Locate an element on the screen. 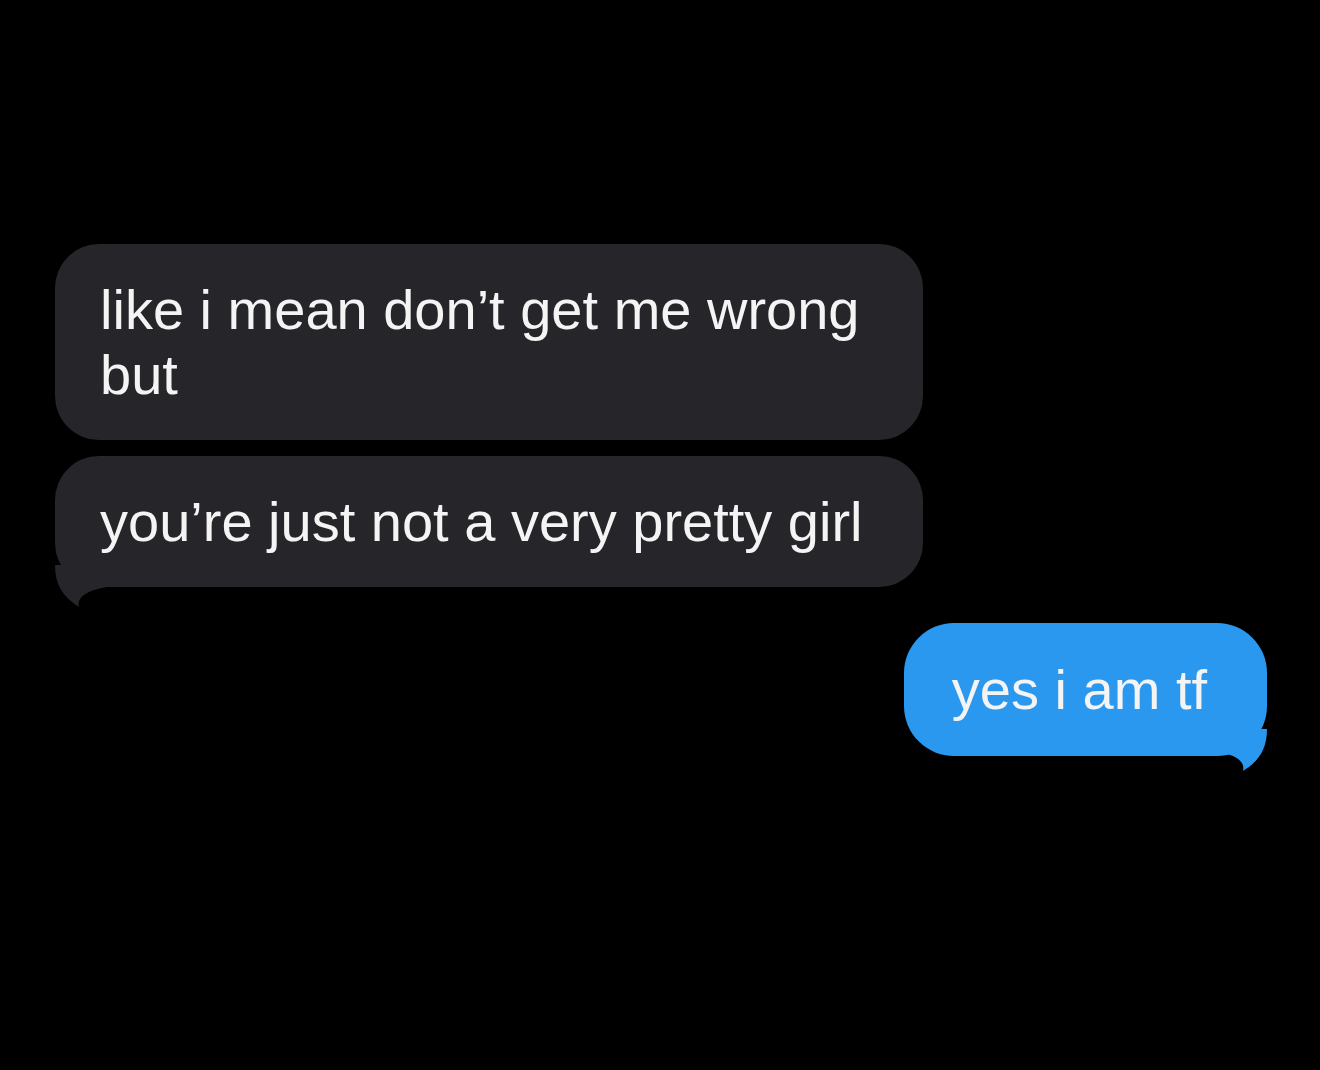 This screenshot has width=1320, height=1070. message-text: you’re just not a very pretty girl is located at coordinates (481, 521).